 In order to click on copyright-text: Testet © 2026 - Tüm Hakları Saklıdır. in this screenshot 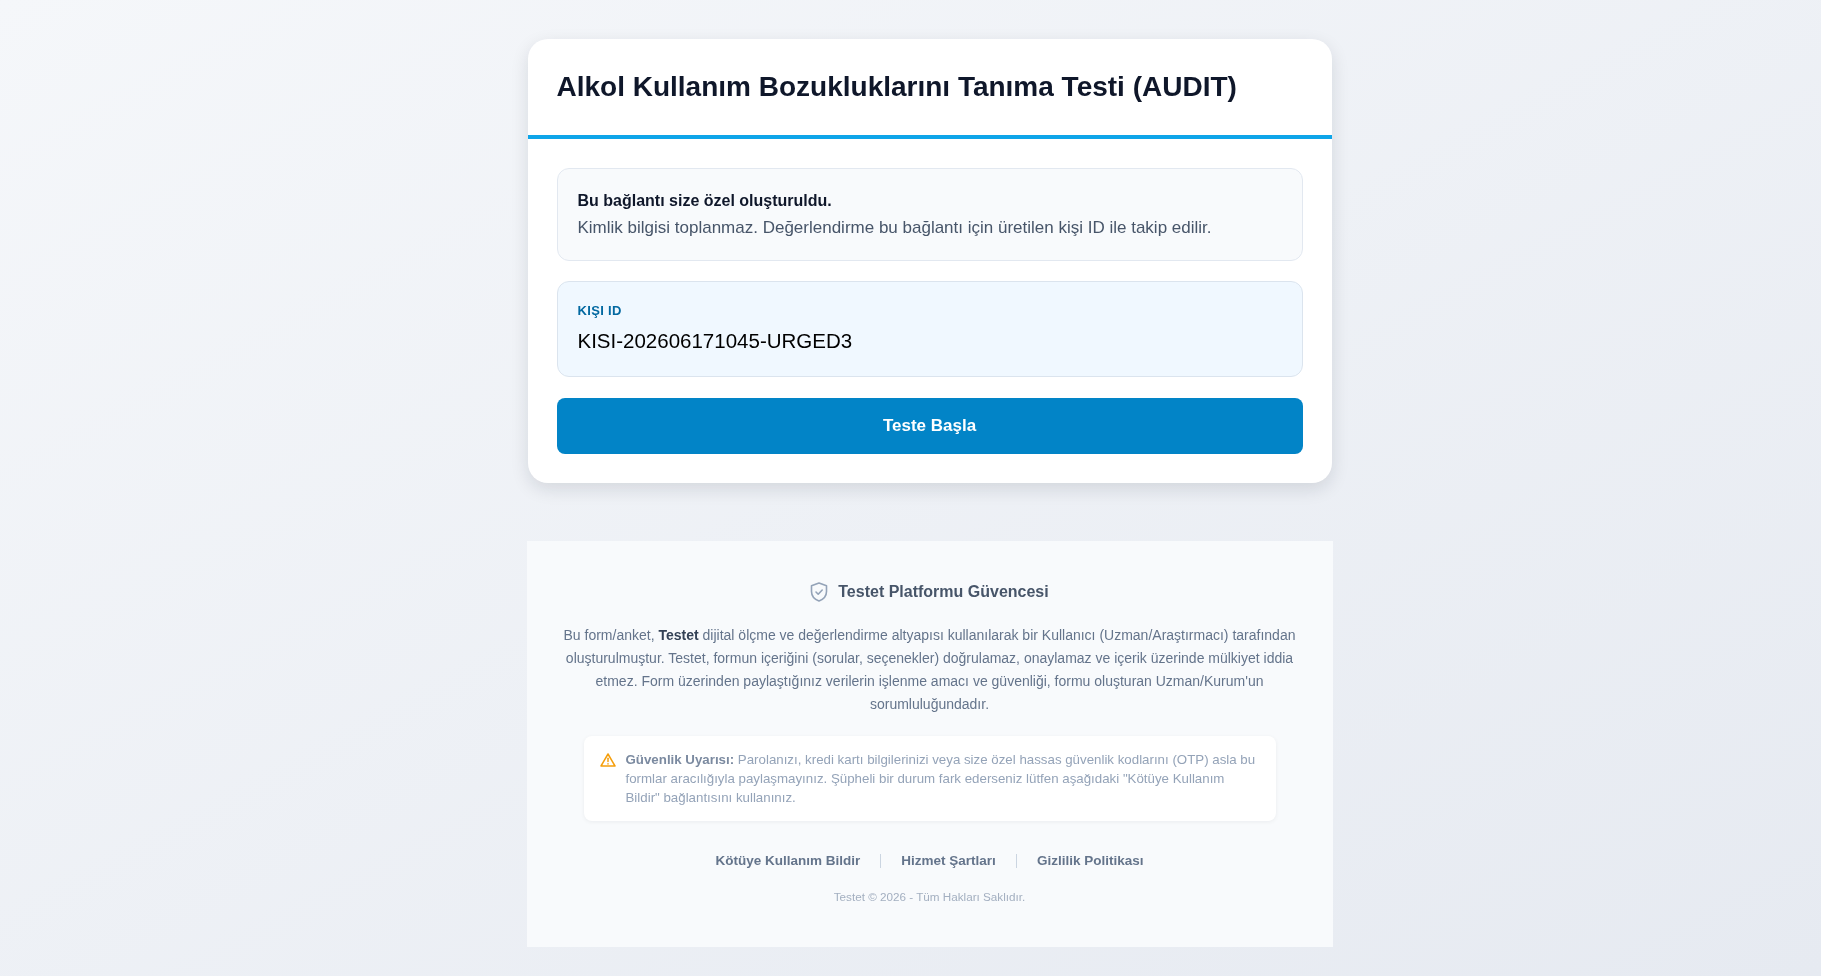, I will do `click(929, 897)`.